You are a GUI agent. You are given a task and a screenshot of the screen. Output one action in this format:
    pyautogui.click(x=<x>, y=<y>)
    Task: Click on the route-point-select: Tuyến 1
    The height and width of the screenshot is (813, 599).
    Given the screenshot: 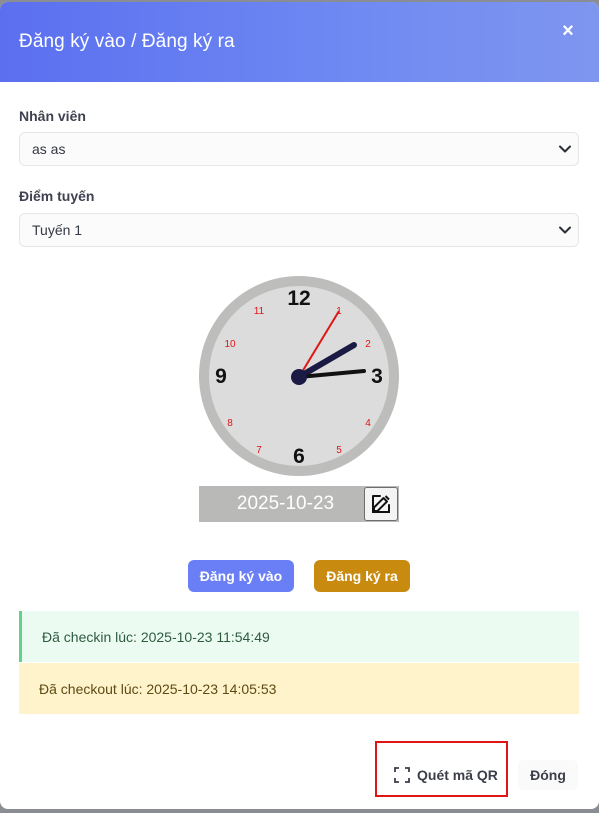 What is the action you would take?
    pyautogui.click(x=299, y=230)
    